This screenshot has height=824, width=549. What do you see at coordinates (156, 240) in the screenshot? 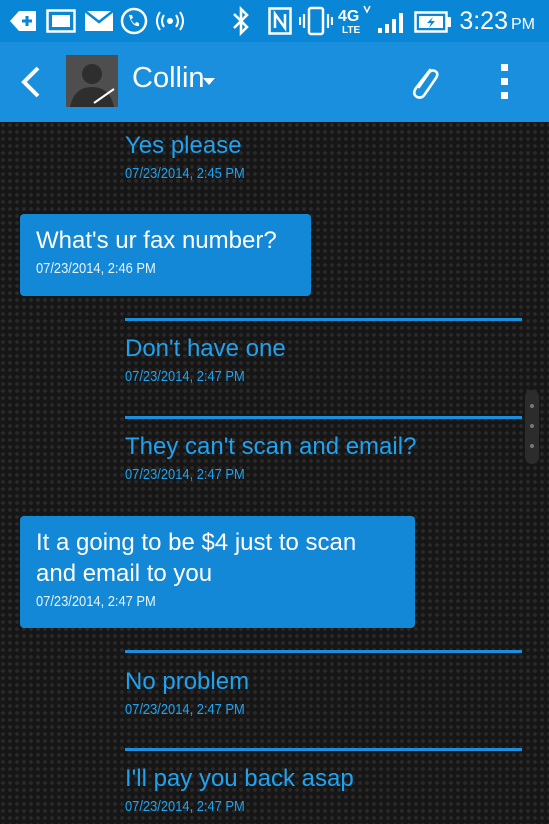
I see `message-text: What's ur fax number?` at bounding box center [156, 240].